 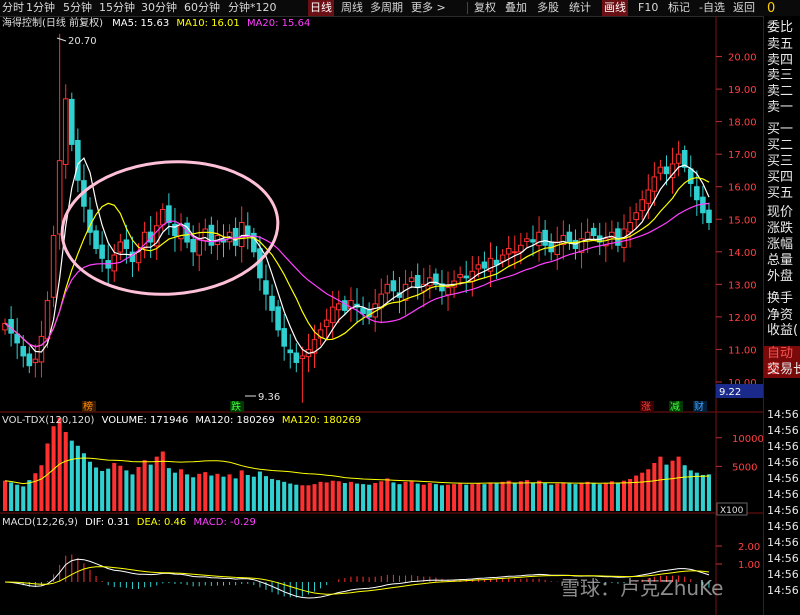 I want to click on price-tick-label: 18.00, so click(x=742, y=123).